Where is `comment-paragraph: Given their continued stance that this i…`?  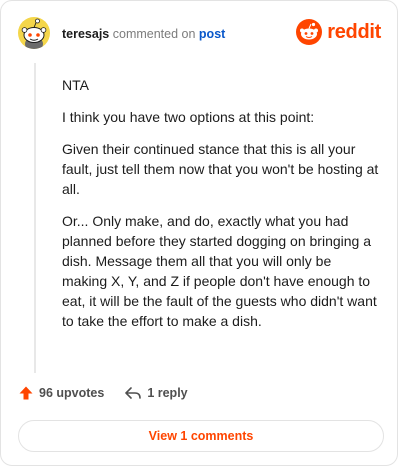 comment-paragraph: Given their continued stance that this i… is located at coordinates (220, 169).